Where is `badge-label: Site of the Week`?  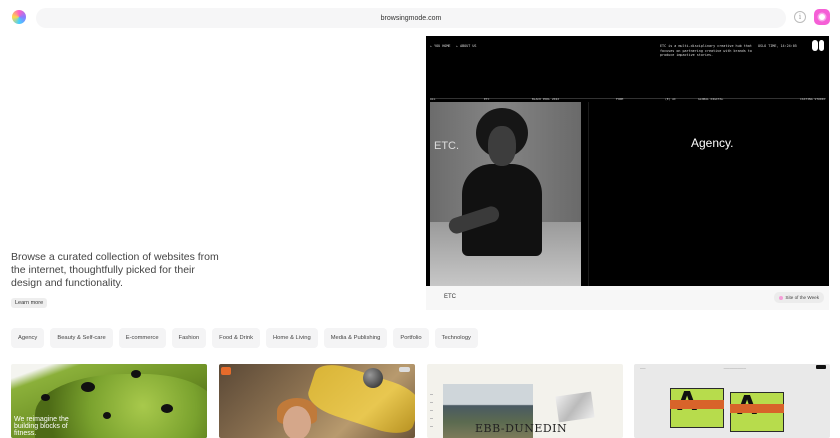
badge-label: Site of the Week is located at coordinates (802, 297).